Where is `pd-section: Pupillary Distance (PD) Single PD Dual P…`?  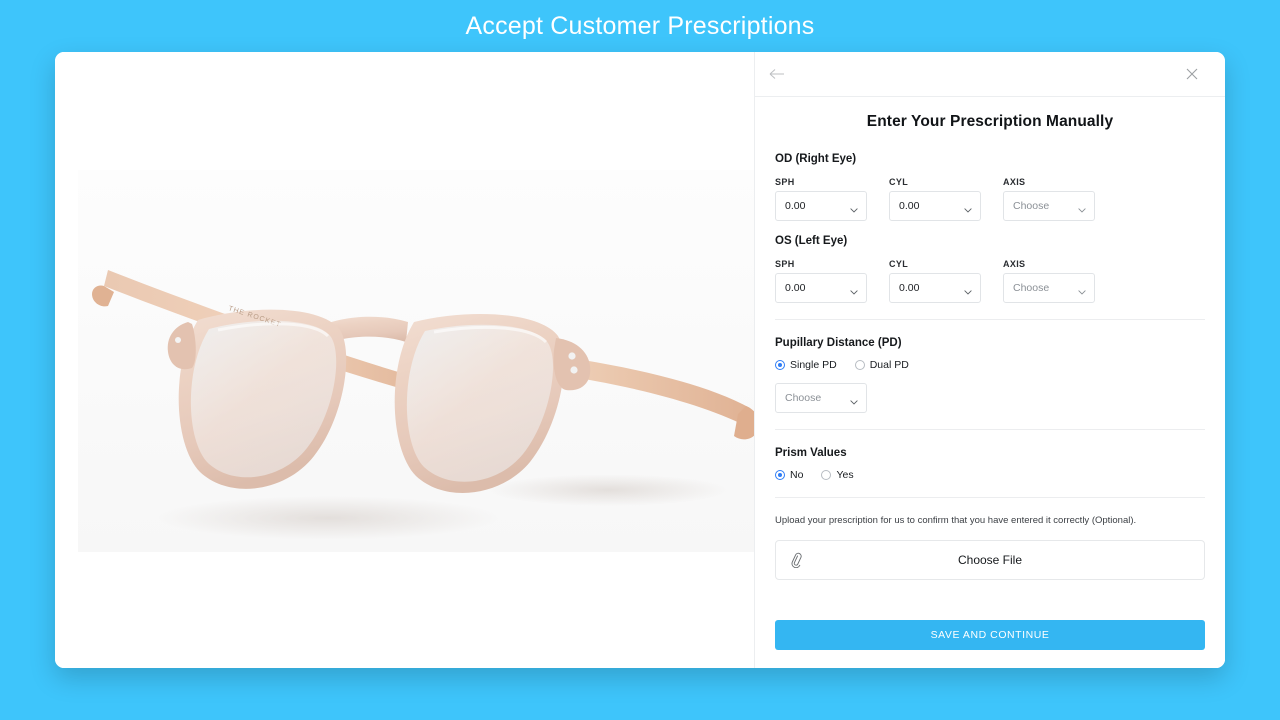
pd-section: Pupillary Distance (PD) Single PD Dual P… is located at coordinates (990, 375).